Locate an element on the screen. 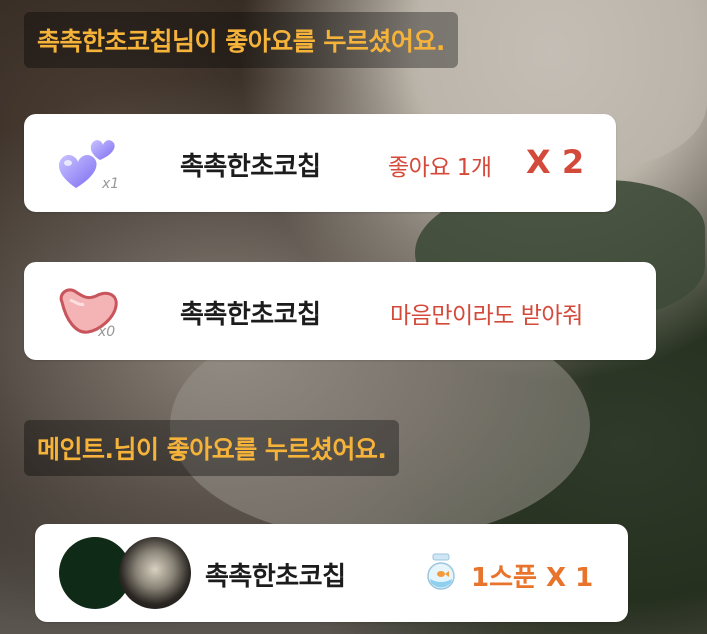  fishbowl-icon is located at coordinates (441, 572).